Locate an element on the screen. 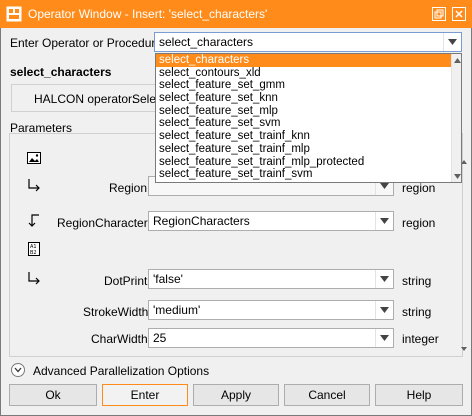 The width and height of the screenshot is (472, 416). dropdown-item: select_feature_set_trainf_knn is located at coordinates (308, 136).